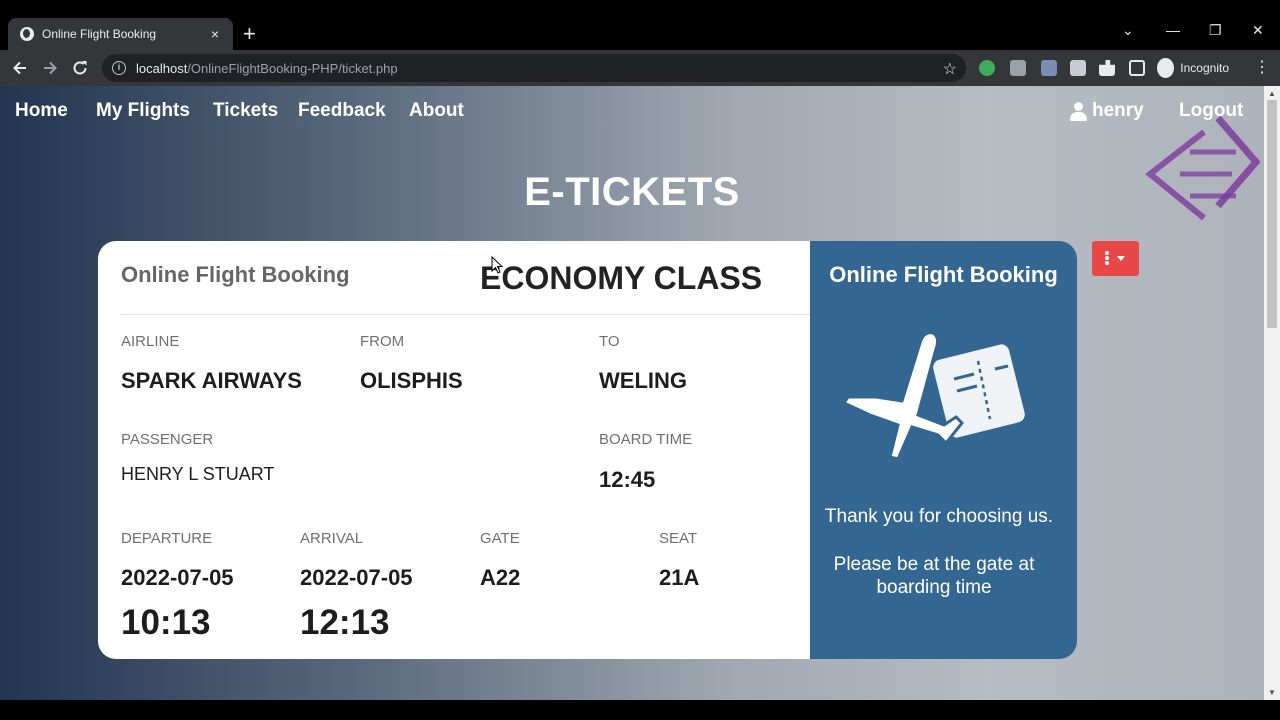 This screenshot has width=1280, height=720. Describe the element at coordinates (500, 577) in the screenshot. I see `gate-value: A22` at that location.